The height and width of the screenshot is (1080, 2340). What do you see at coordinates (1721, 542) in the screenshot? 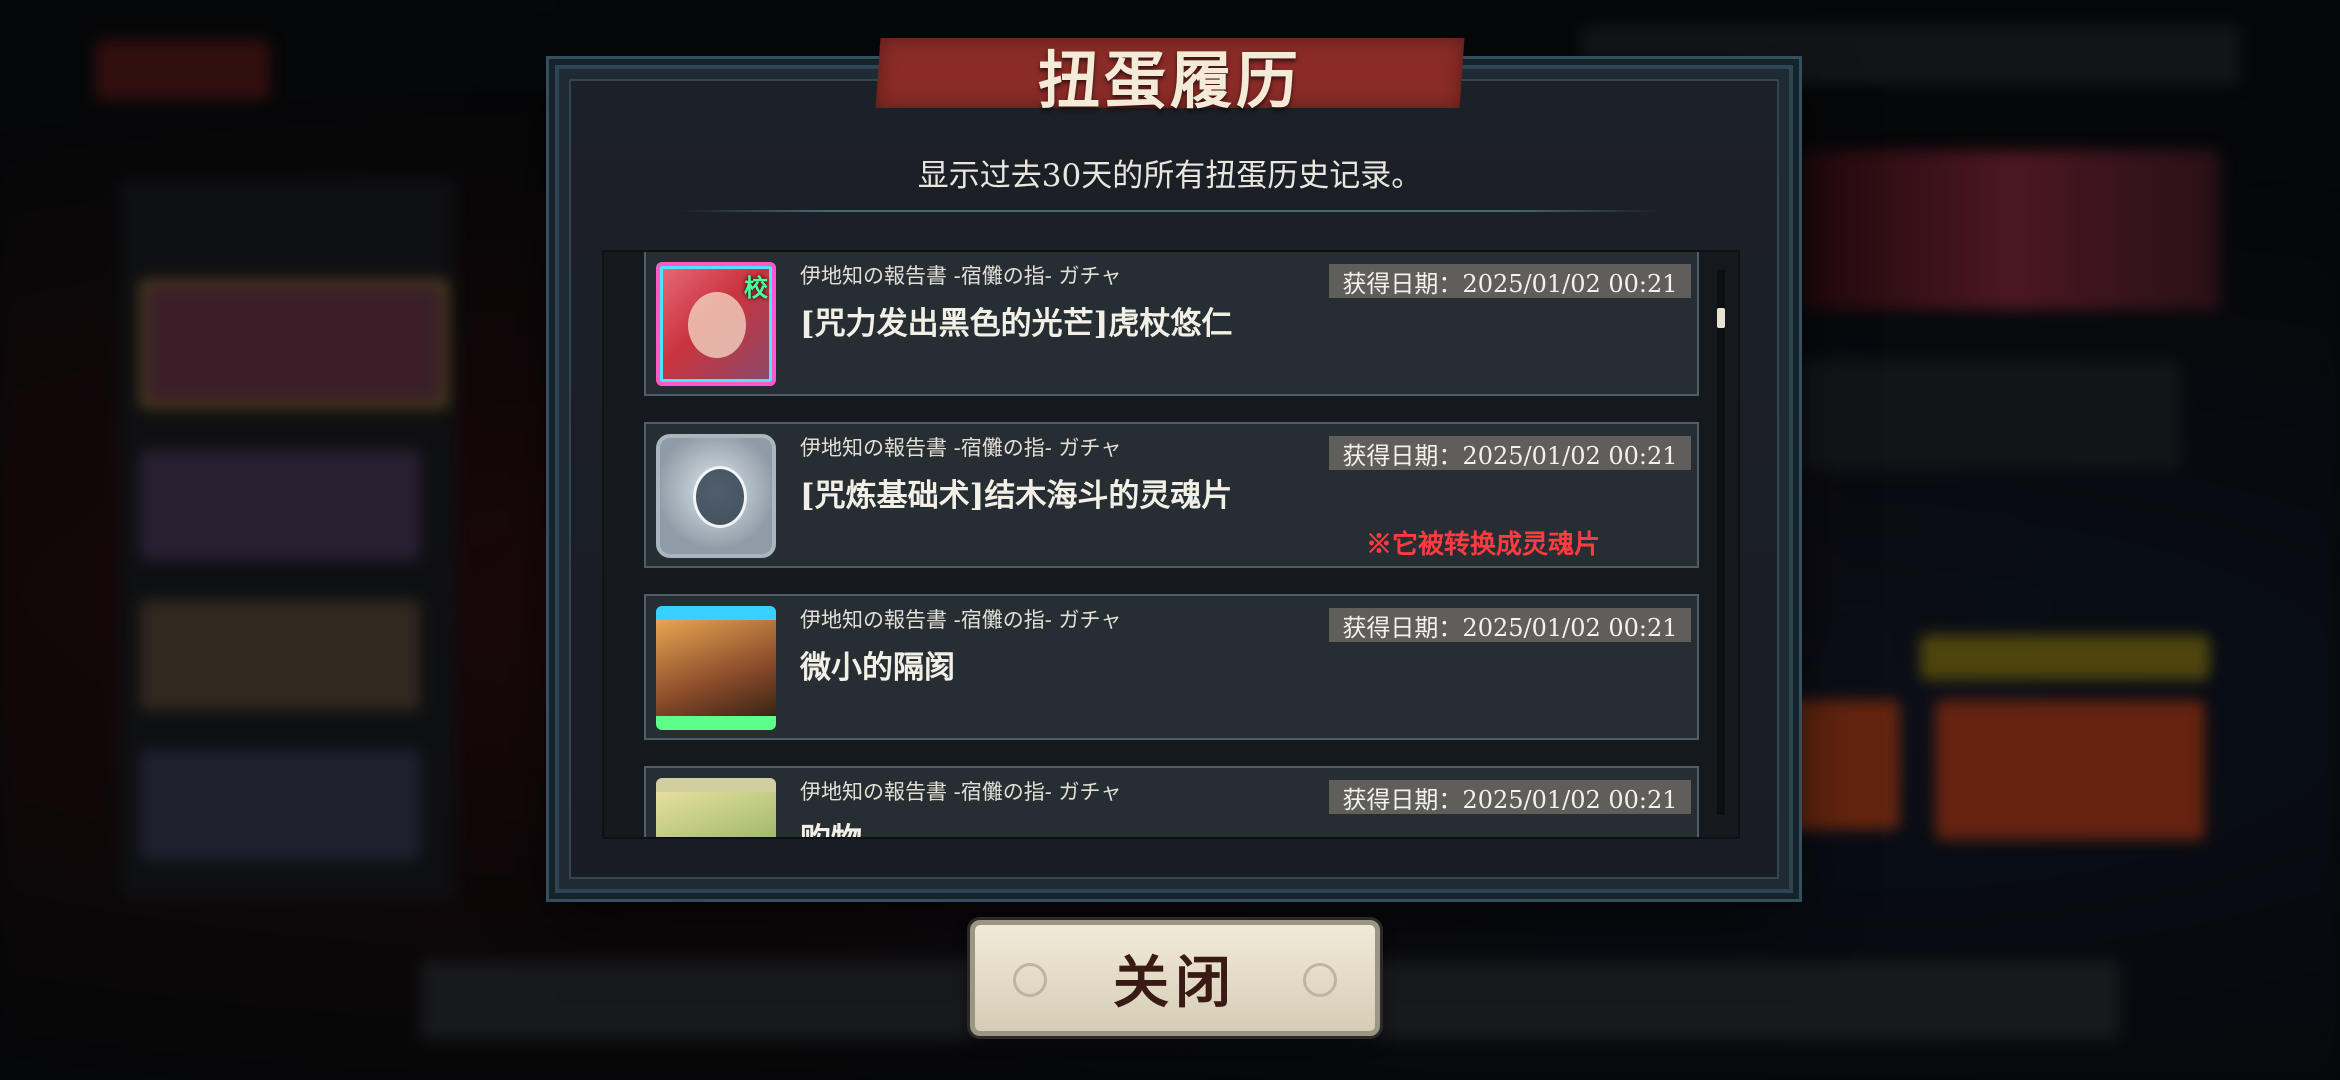
I see `scrollbar-track` at bounding box center [1721, 542].